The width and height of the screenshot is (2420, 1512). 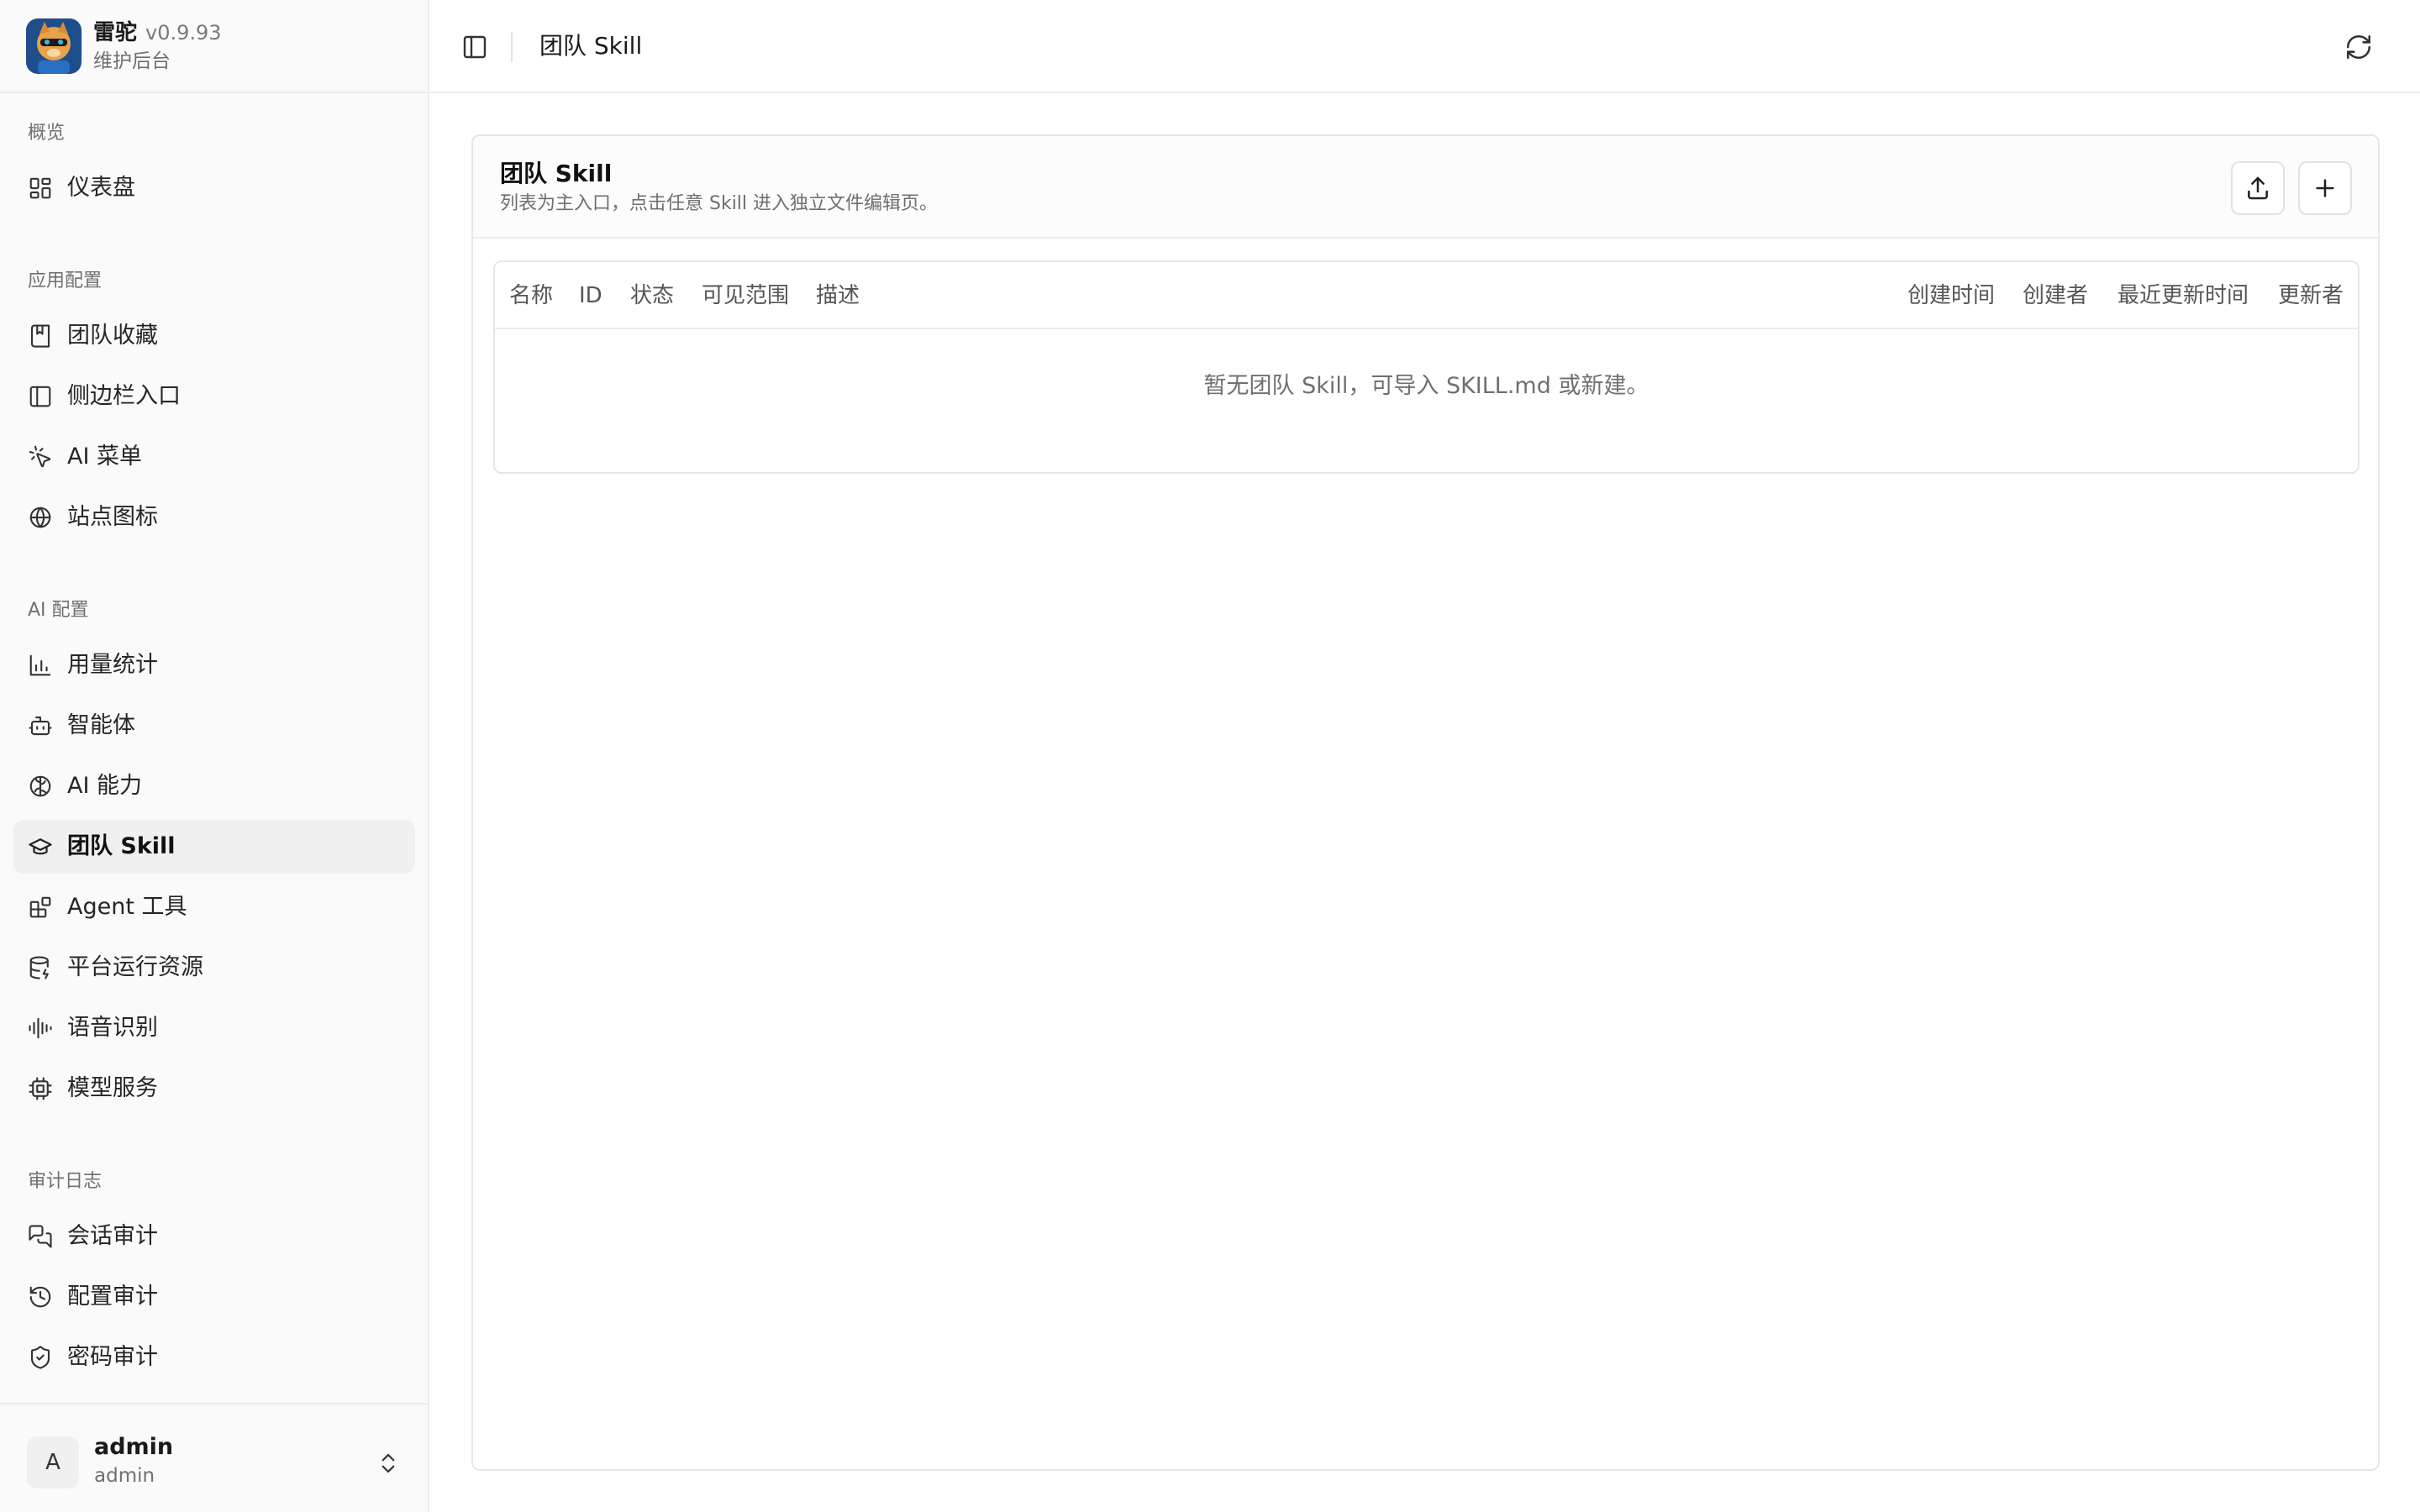 I want to click on blocks-icon, so click(x=40, y=907).